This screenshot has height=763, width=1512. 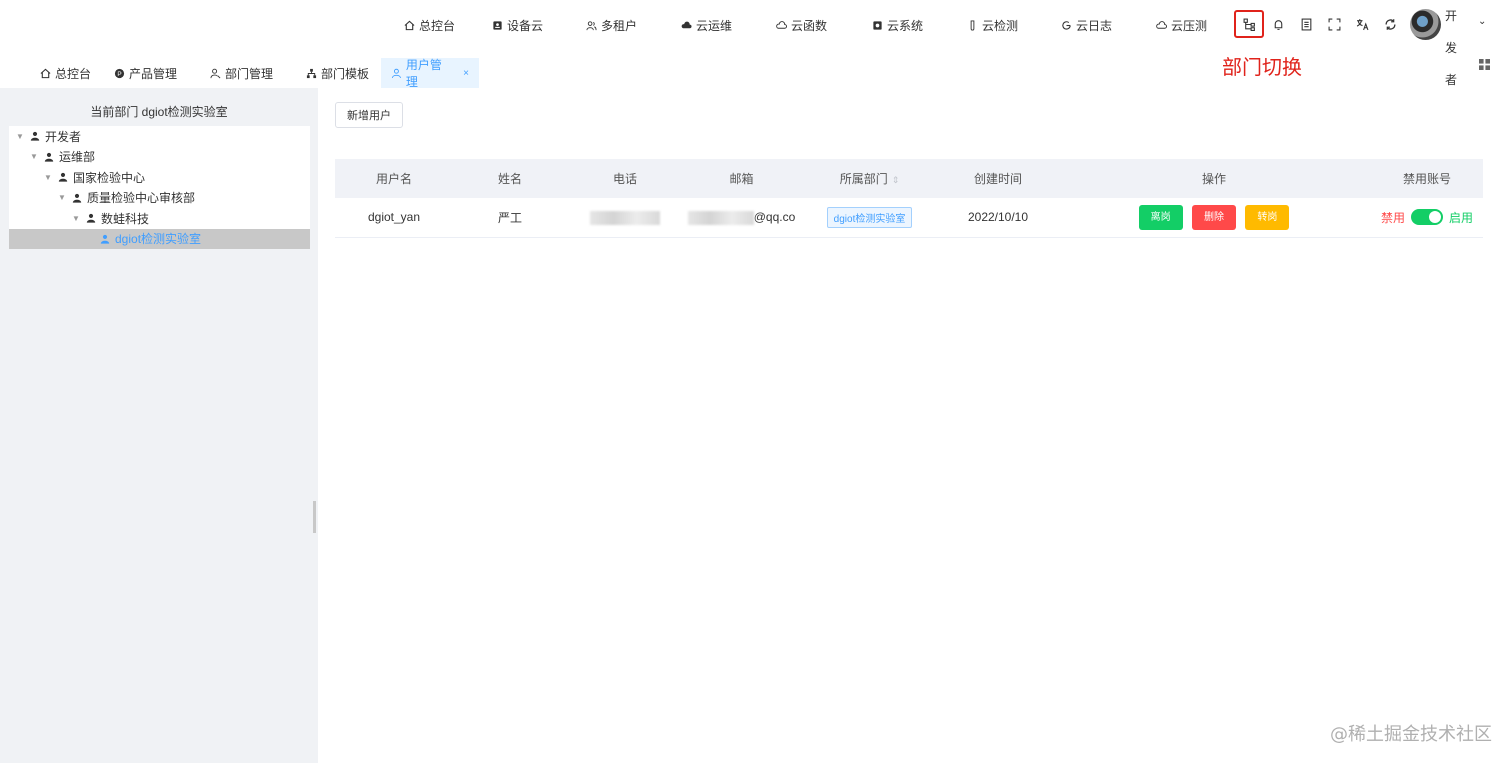 What do you see at coordinates (869, 178) in the screenshot?
I see `column-header-sortable: 所属部门 ⇕` at bounding box center [869, 178].